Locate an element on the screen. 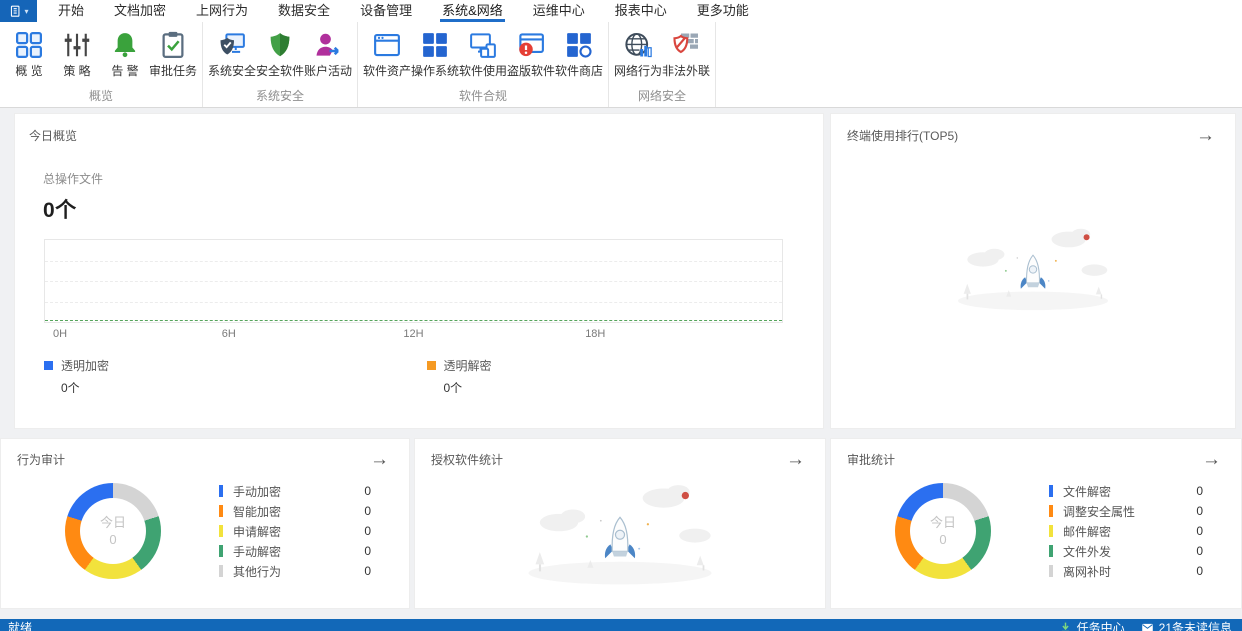 The height and width of the screenshot is (631, 1242). x-tick: 12H is located at coordinates (413, 334).